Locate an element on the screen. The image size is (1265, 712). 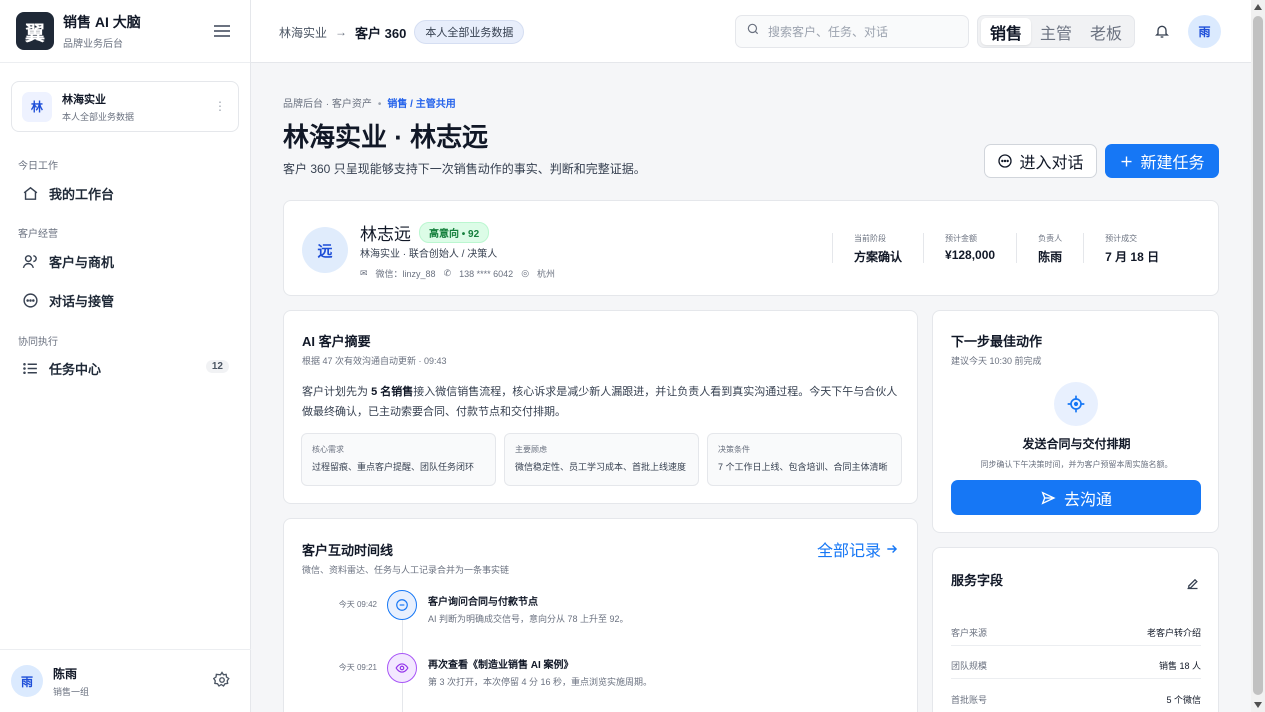
avatar: 雨 is located at coordinates (1204, 31).